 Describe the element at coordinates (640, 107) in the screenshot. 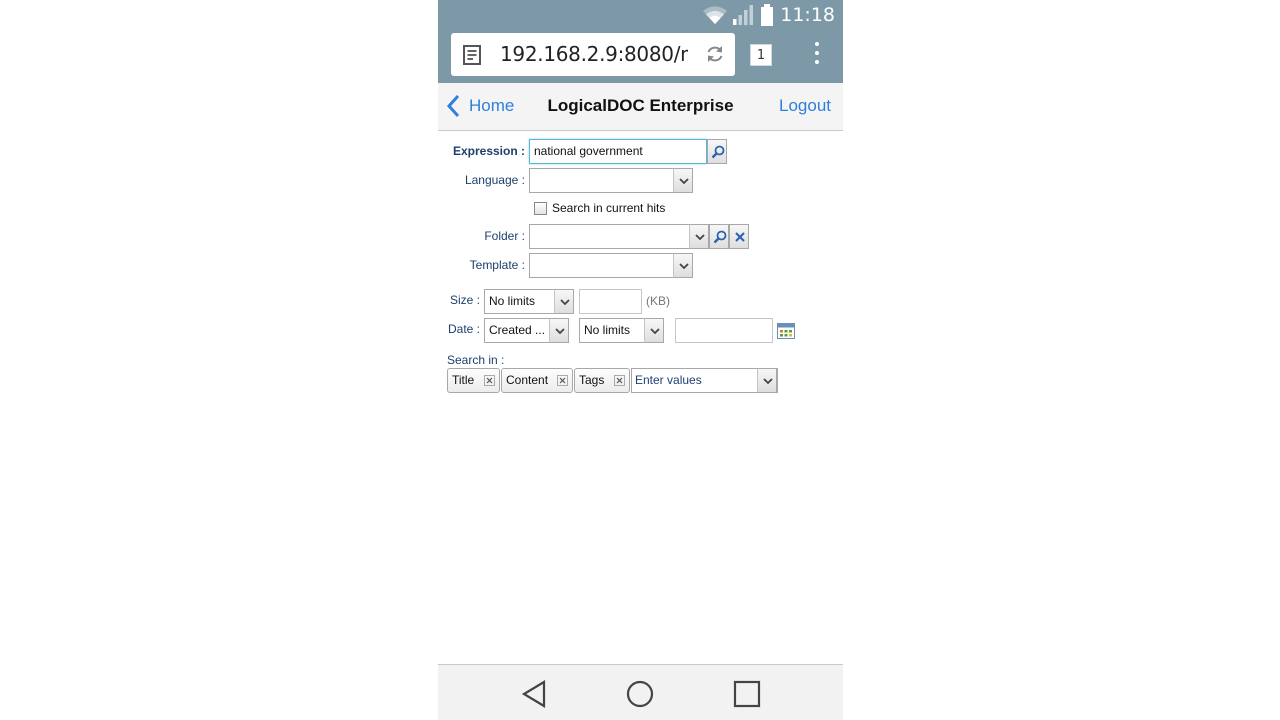

I see `app-header: Home LogicalDOC Enterprise Logout` at that location.